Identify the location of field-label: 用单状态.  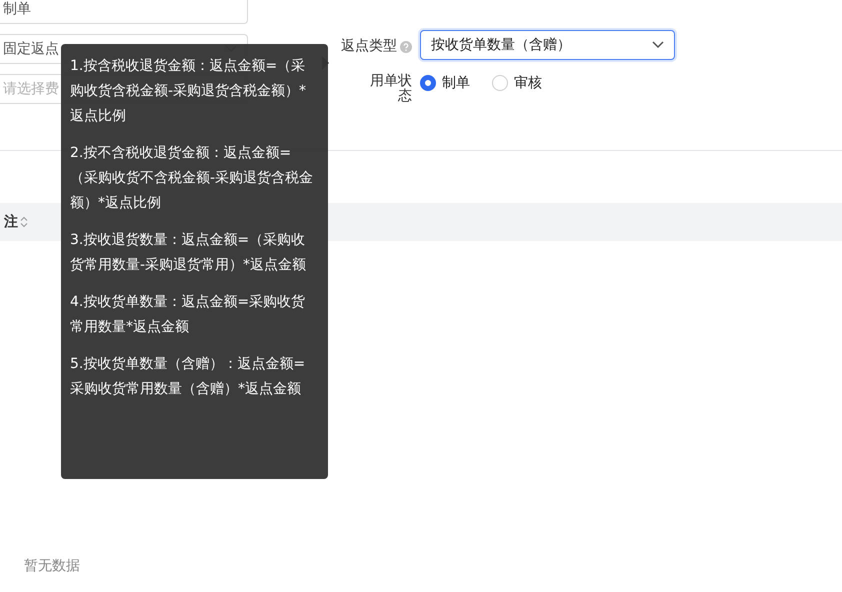
(390, 89).